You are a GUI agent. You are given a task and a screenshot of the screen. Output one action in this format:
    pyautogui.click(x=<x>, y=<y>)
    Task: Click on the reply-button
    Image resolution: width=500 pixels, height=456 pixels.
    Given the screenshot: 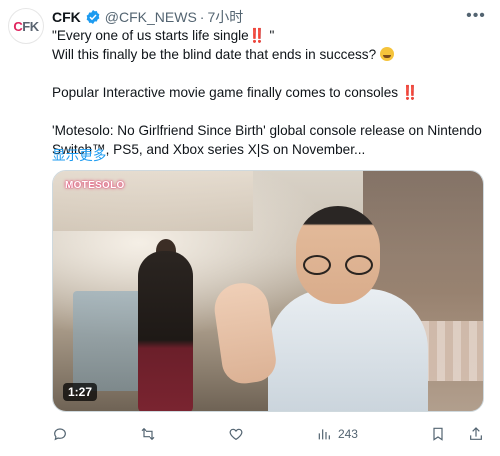 What is the action you would take?
    pyautogui.click(x=60, y=434)
    